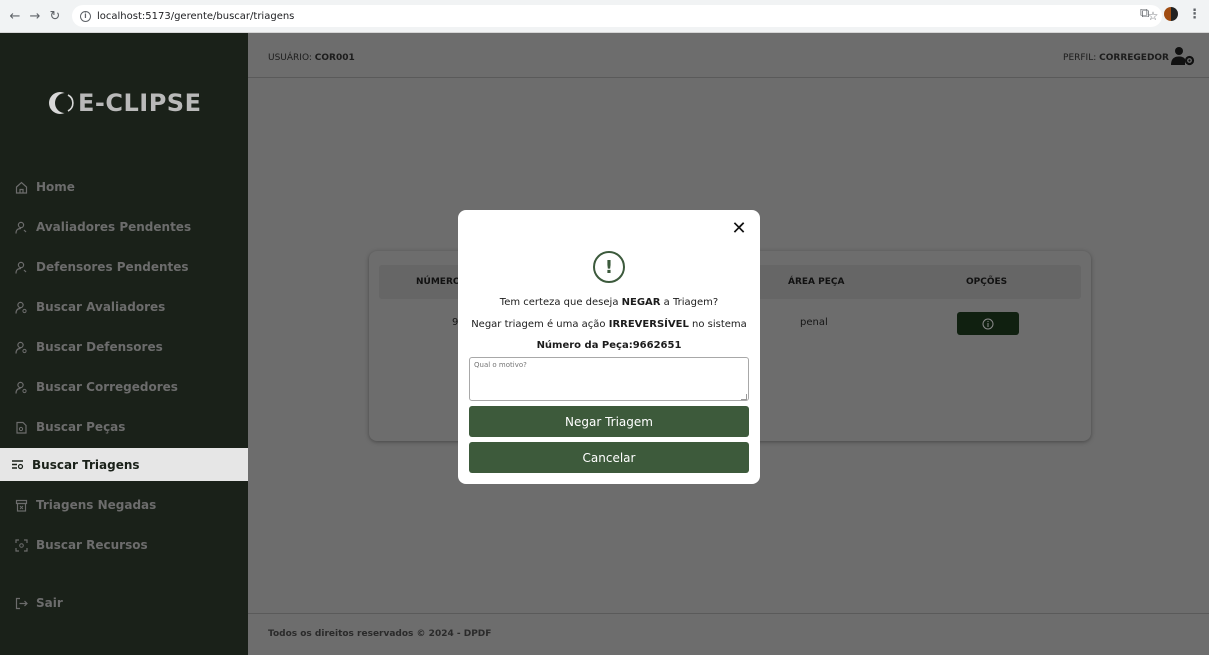 This screenshot has height=655, width=1209. Describe the element at coordinates (124, 187) in the screenshot. I see `sidebar-item-home: Home` at that location.